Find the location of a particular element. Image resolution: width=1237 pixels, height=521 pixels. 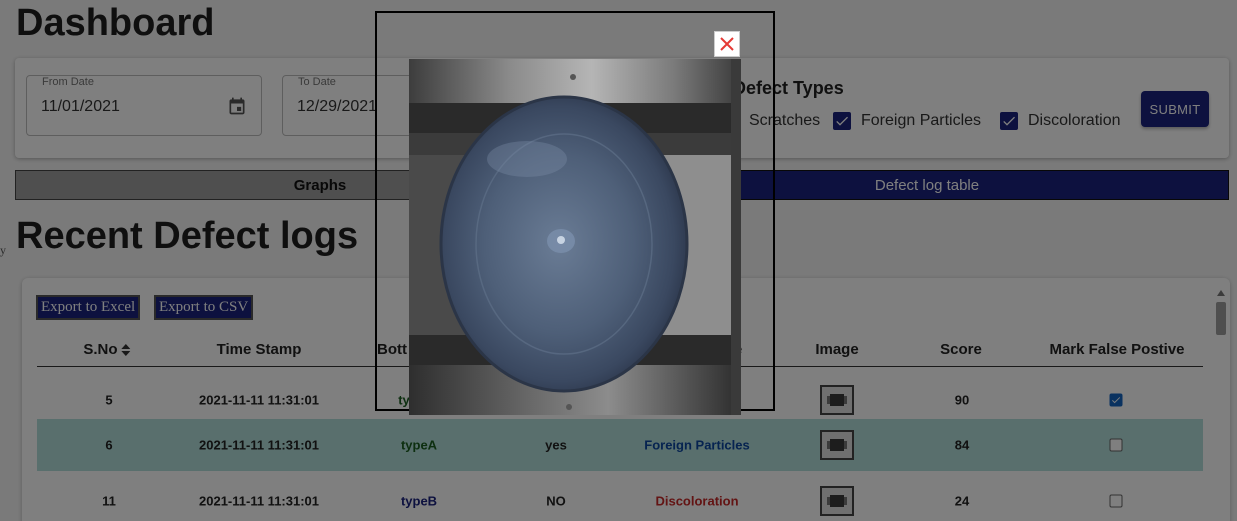

close-icon is located at coordinates (727, 44).